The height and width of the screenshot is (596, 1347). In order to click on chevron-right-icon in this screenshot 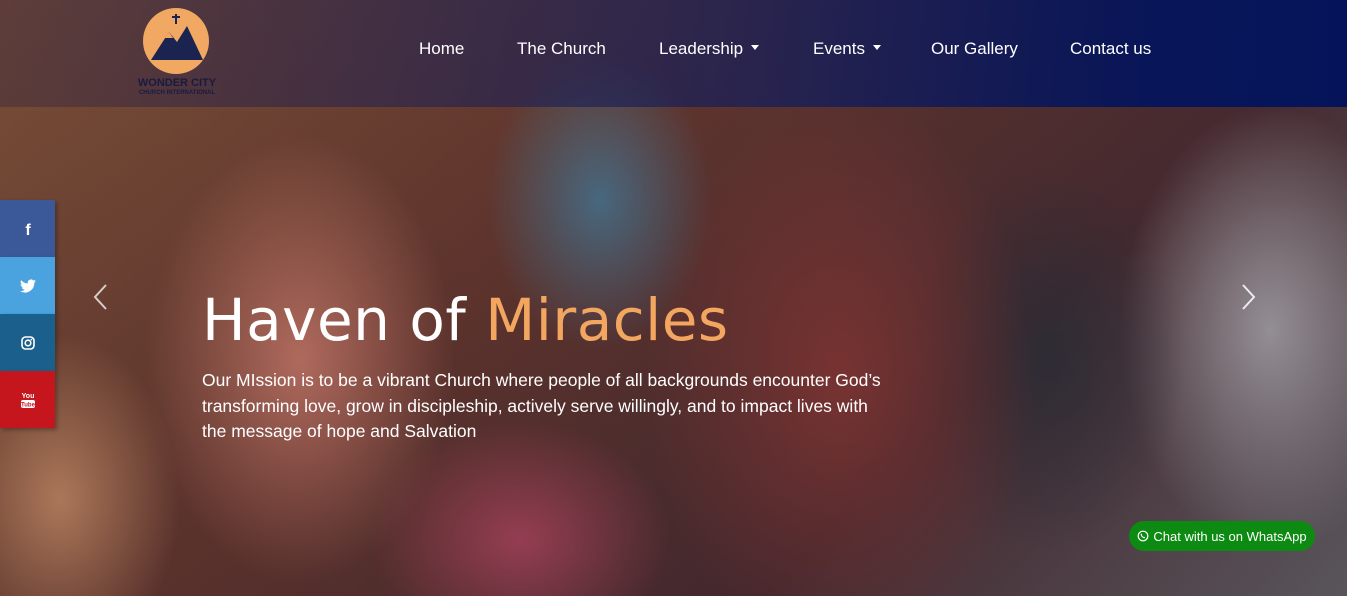, I will do `click(1249, 297)`.